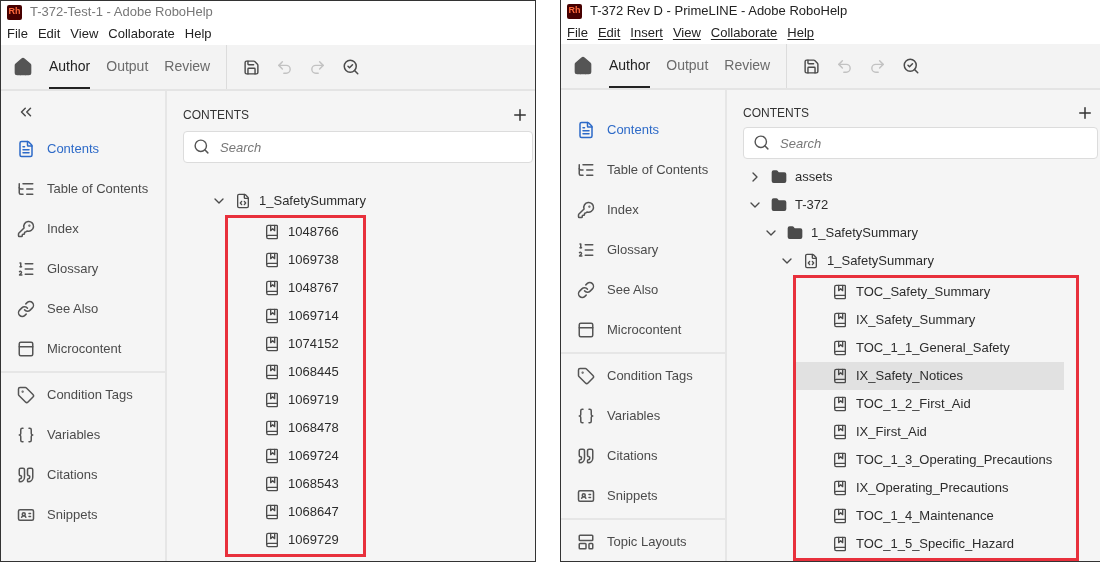 Image resolution: width=1100 pixels, height=562 pixels. What do you see at coordinates (289, 400) in the screenshot?
I see `tree-item: 1069719` at bounding box center [289, 400].